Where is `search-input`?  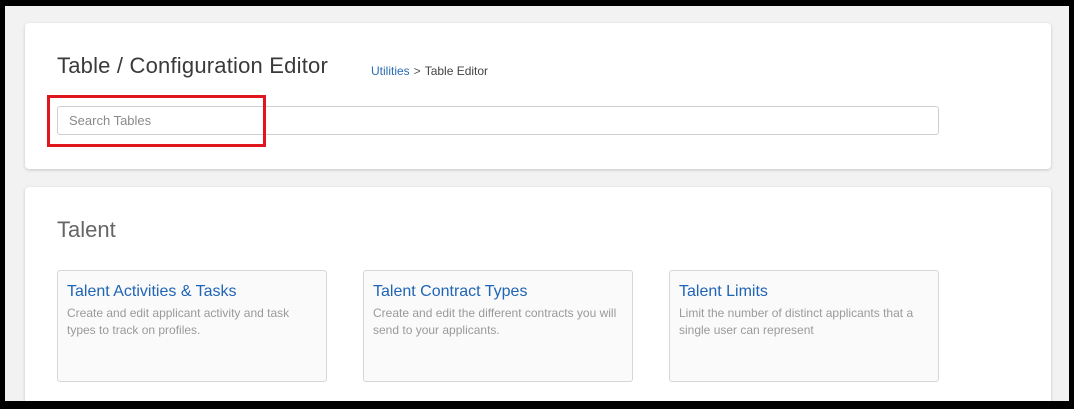 search-input is located at coordinates (498, 120).